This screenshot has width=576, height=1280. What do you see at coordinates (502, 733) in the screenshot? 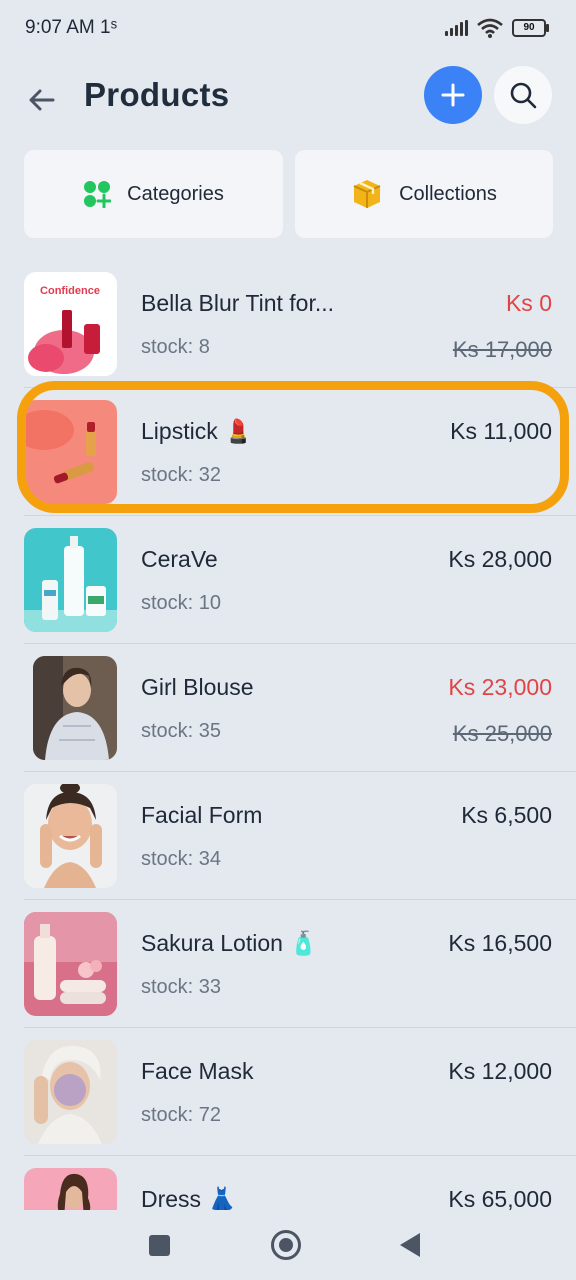
I see `product-old-price: Ks 25,000` at bounding box center [502, 733].